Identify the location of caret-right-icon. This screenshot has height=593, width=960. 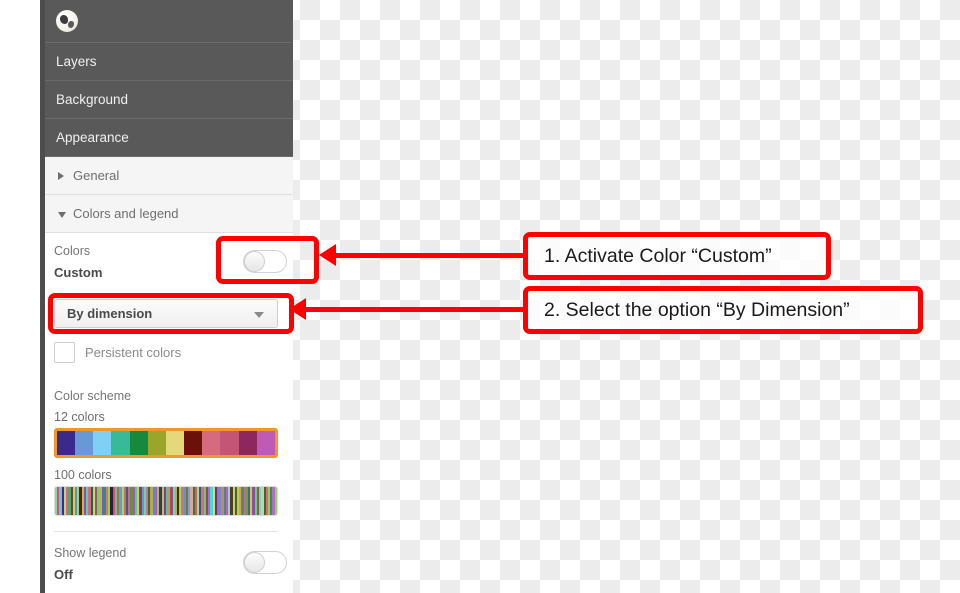
(61, 176).